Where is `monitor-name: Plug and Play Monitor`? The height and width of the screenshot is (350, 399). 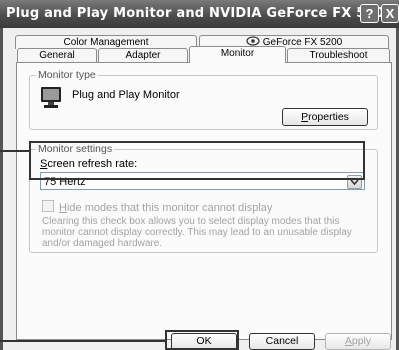
monitor-name: Plug and Play Monitor is located at coordinates (126, 95).